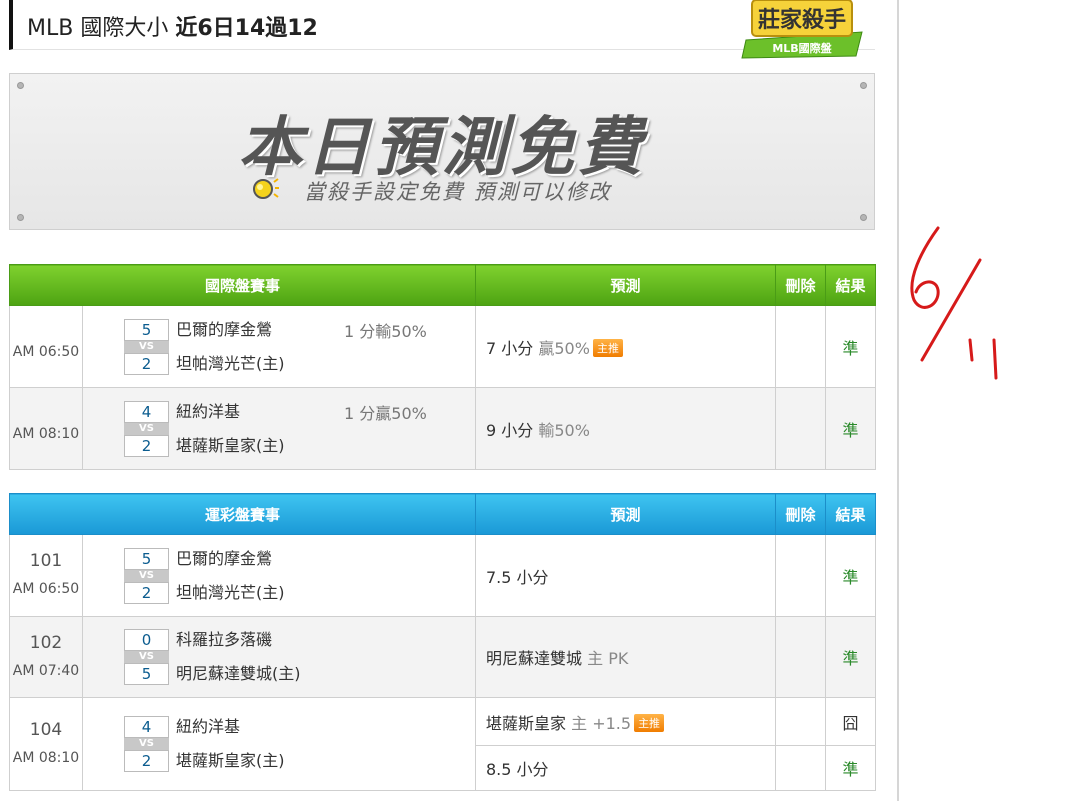 The height and width of the screenshot is (801, 1070). I want to click on result-cell: 囧, so click(850, 721).